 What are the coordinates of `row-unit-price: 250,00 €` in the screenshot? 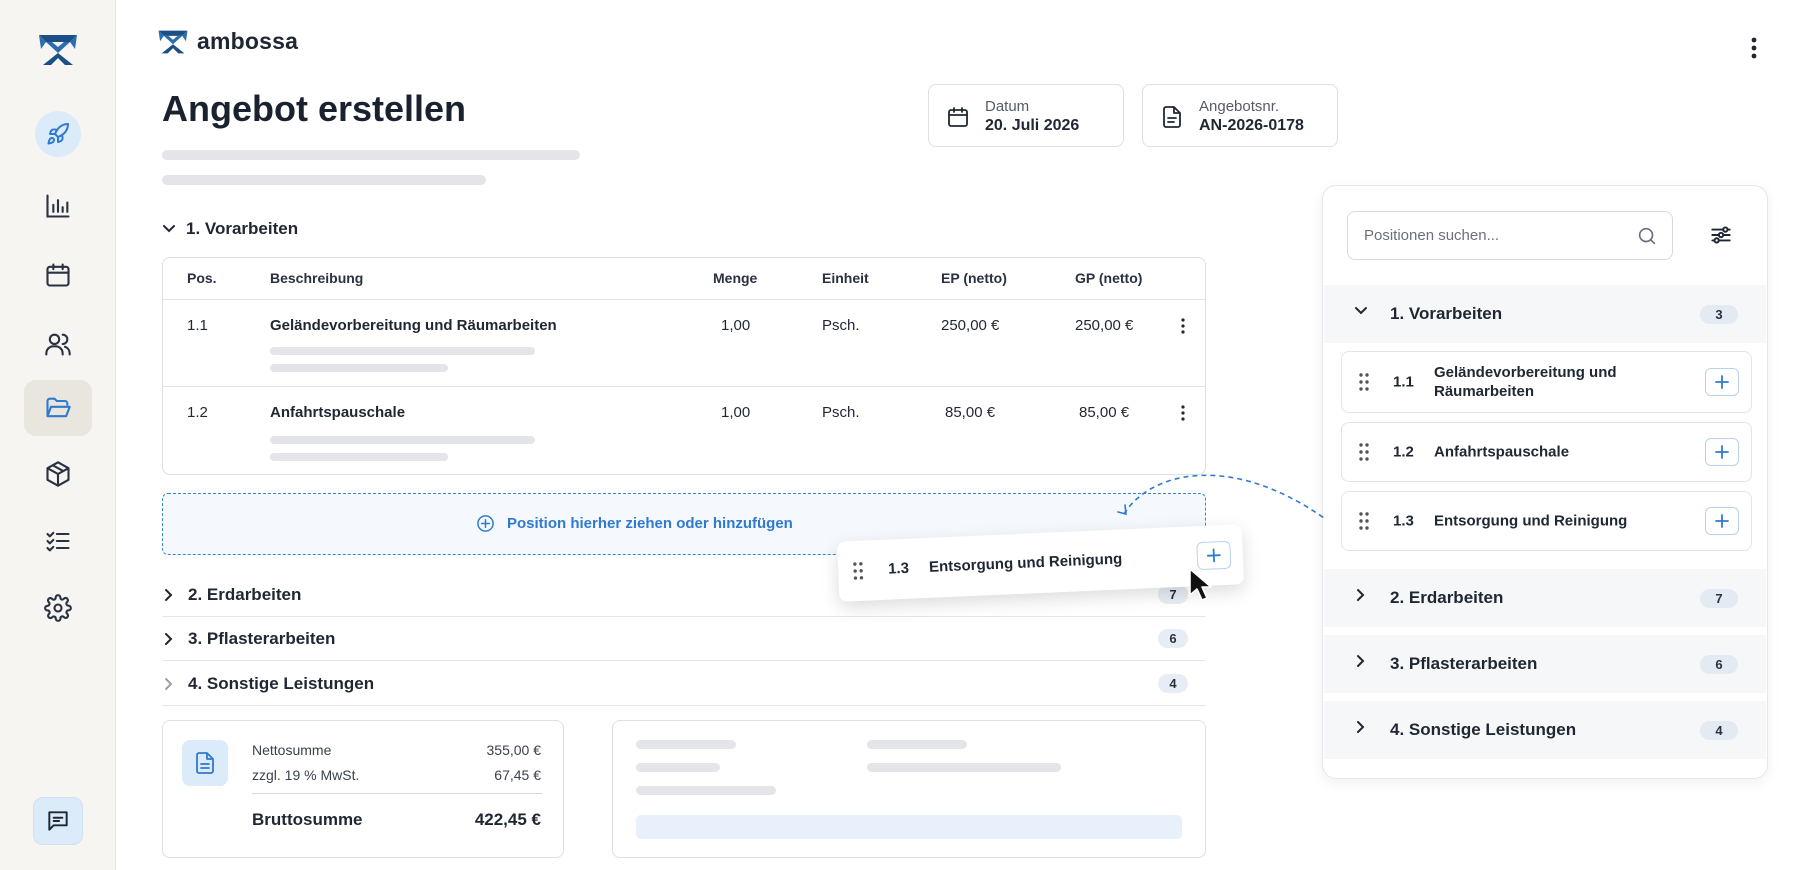 It's located at (970, 325).